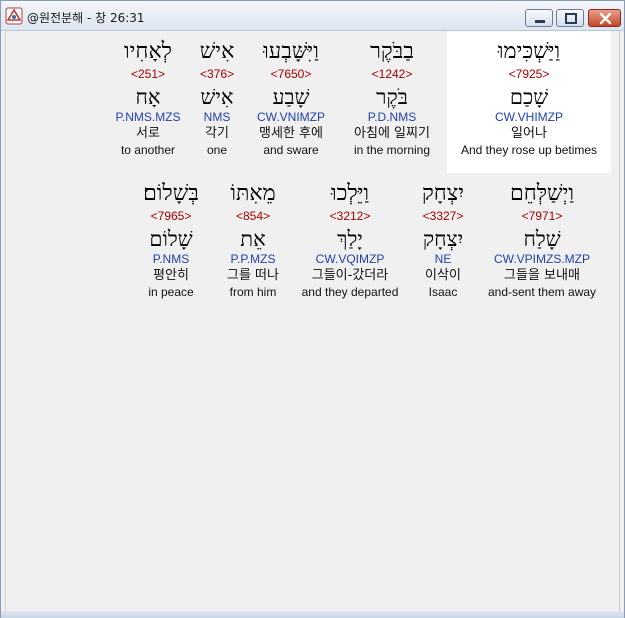  I want to click on parsing-code: CW.VQIMZP, so click(350, 259).